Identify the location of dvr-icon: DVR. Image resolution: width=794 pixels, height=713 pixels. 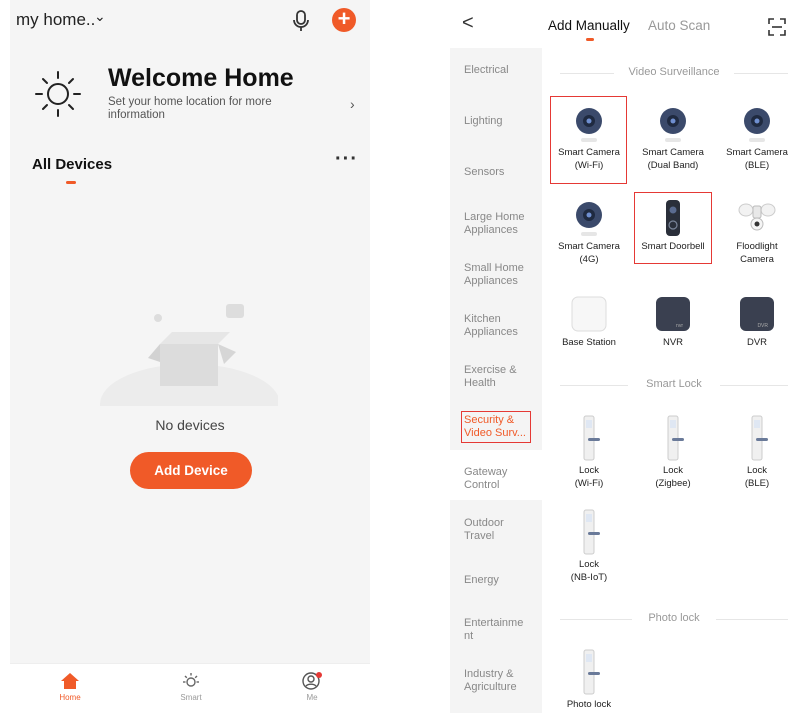
(757, 314).